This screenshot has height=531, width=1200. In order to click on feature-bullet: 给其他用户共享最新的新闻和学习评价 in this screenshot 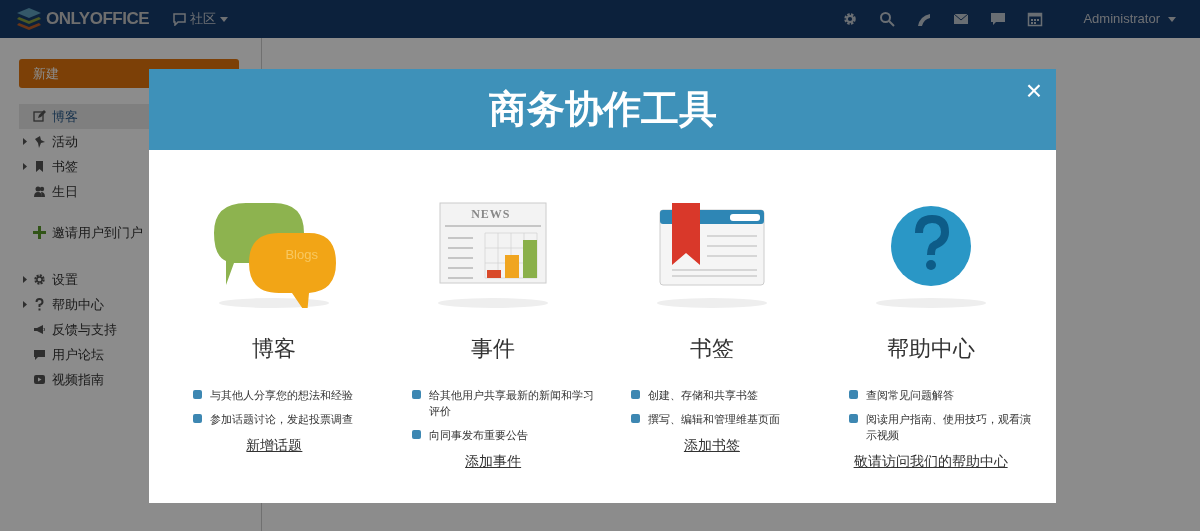, I will do `click(511, 403)`.